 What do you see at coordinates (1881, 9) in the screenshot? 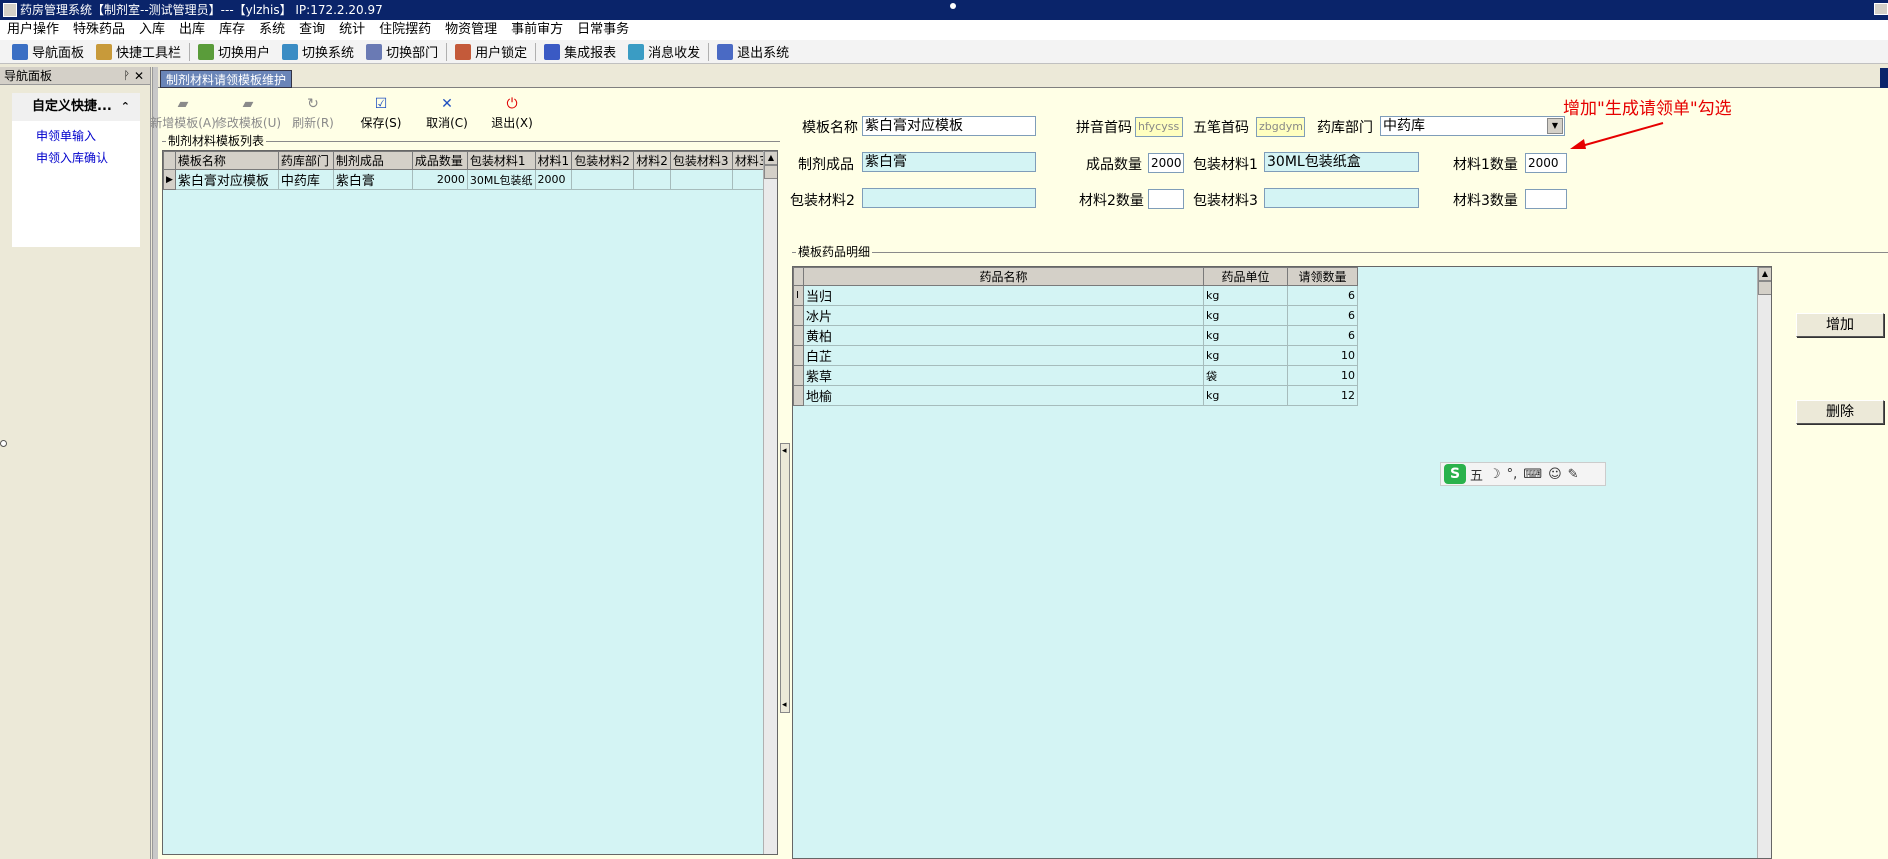
I see `minimize-button` at bounding box center [1881, 9].